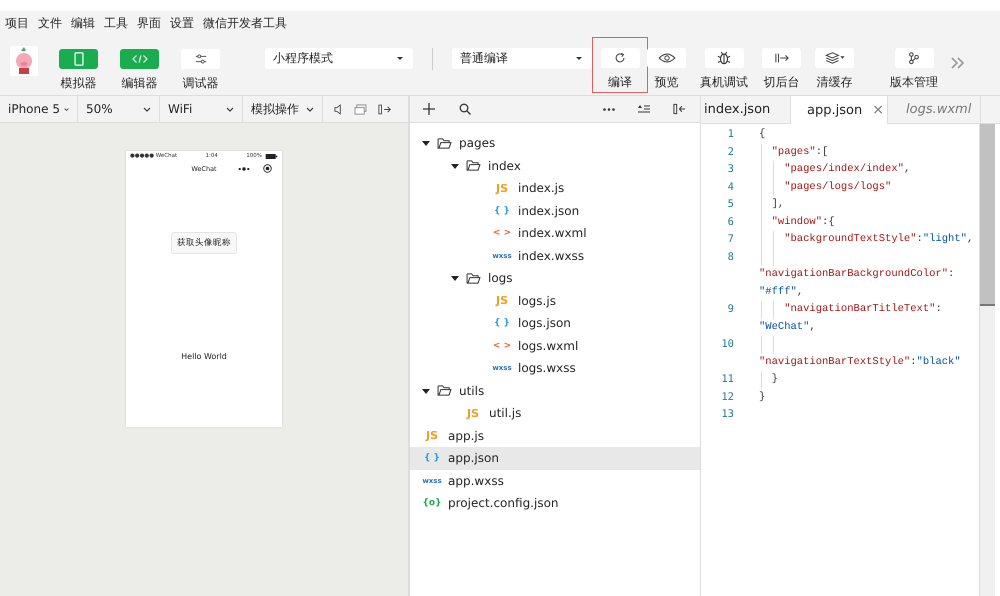 The width and height of the screenshot is (1000, 596). Describe the element at coordinates (50, 23) in the screenshot. I see `menu-item: 文件` at that location.